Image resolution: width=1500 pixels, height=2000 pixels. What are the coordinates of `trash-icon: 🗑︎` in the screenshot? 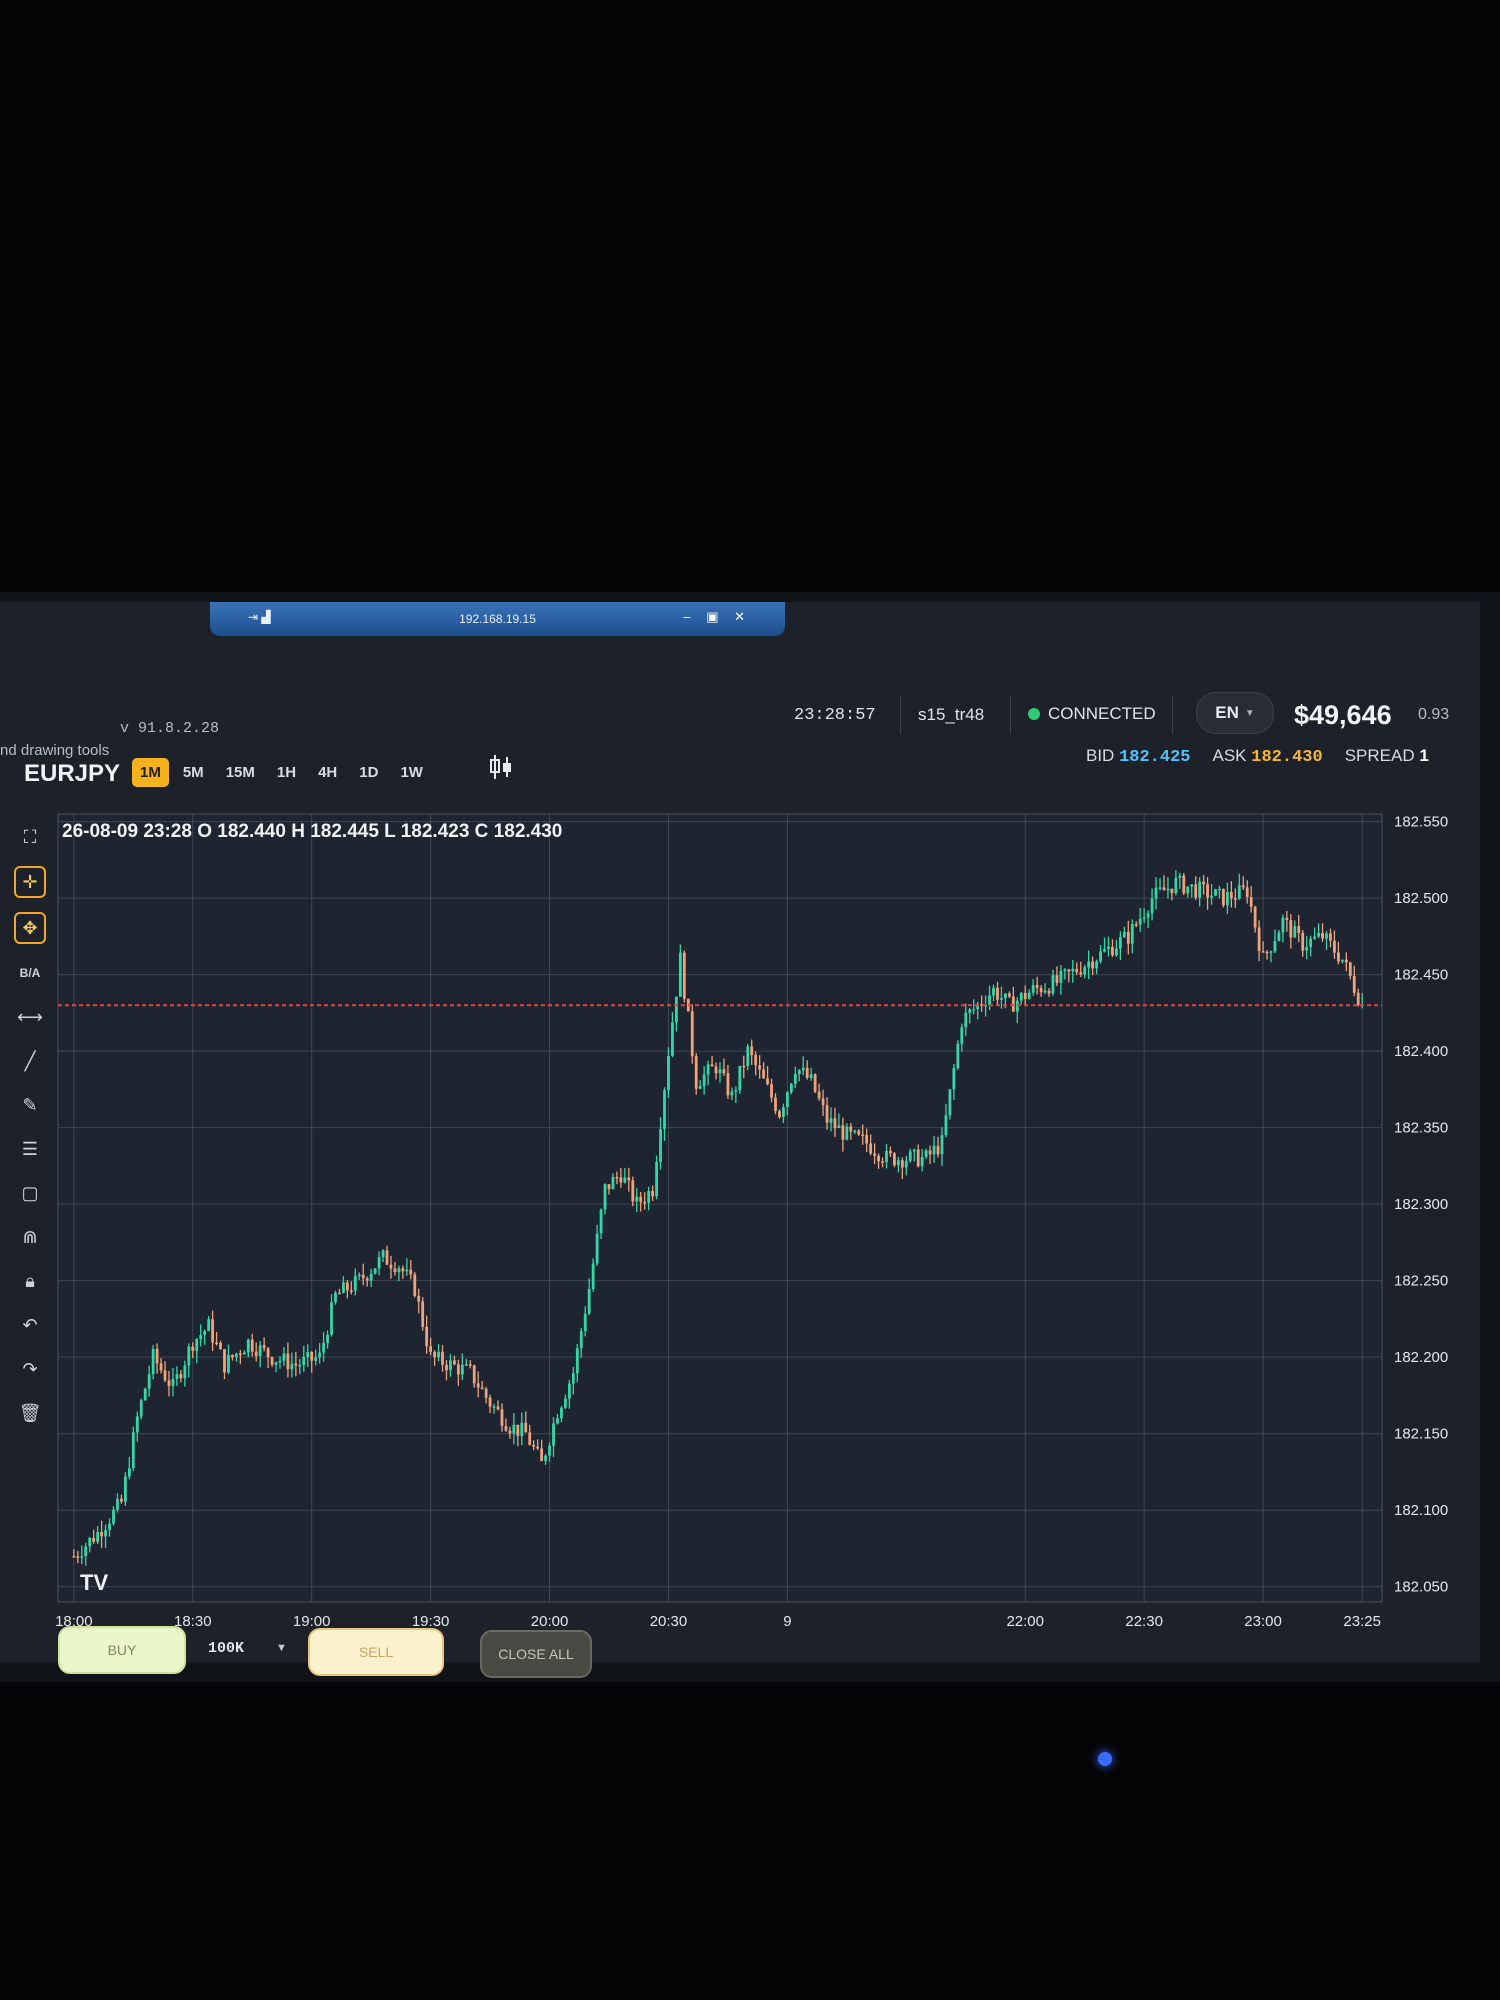 It's located at (30, 1413).